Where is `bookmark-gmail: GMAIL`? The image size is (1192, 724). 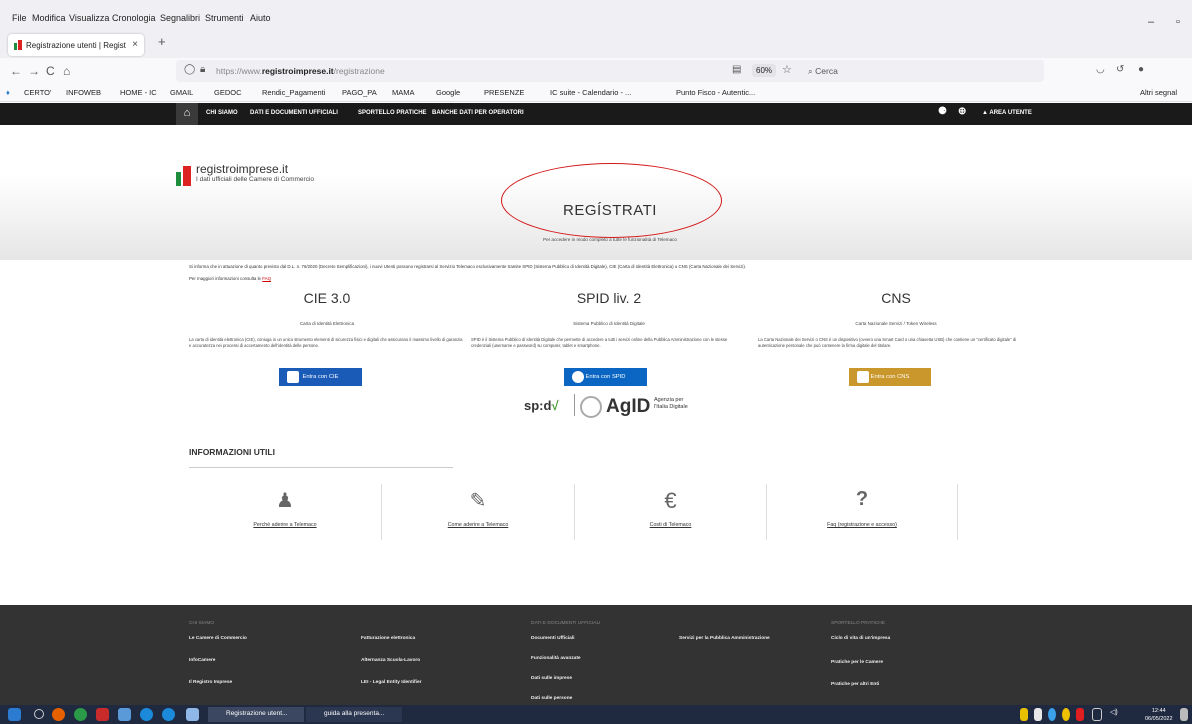
bookmark-gmail: GMAIL is located at coordinates (181, 92).